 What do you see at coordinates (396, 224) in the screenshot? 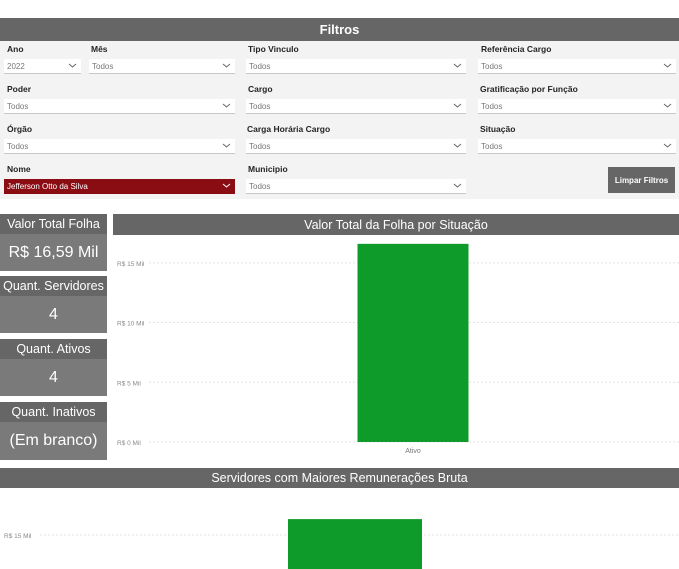
I see `chart-situacao-title: Valor Total da Folha por Situação` at bounding box center [396, 224].